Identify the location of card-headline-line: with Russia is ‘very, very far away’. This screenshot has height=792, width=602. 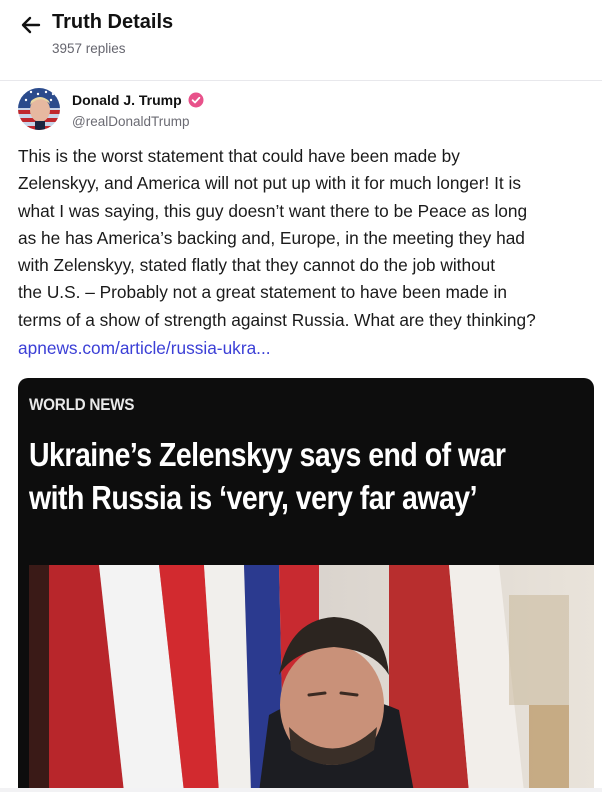
(253, 498).